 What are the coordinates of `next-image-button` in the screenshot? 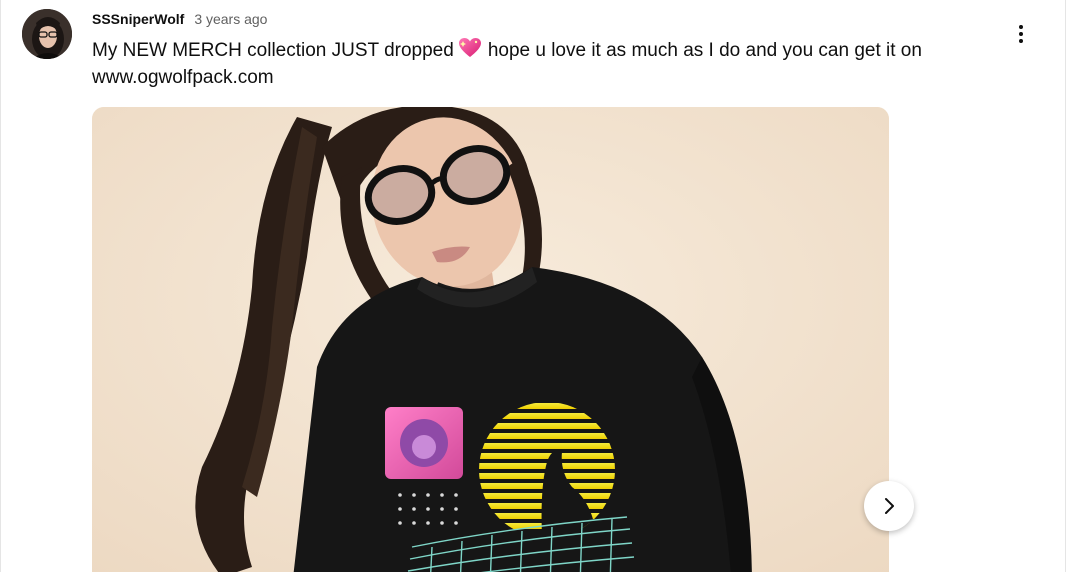 It's located at (889, 506).